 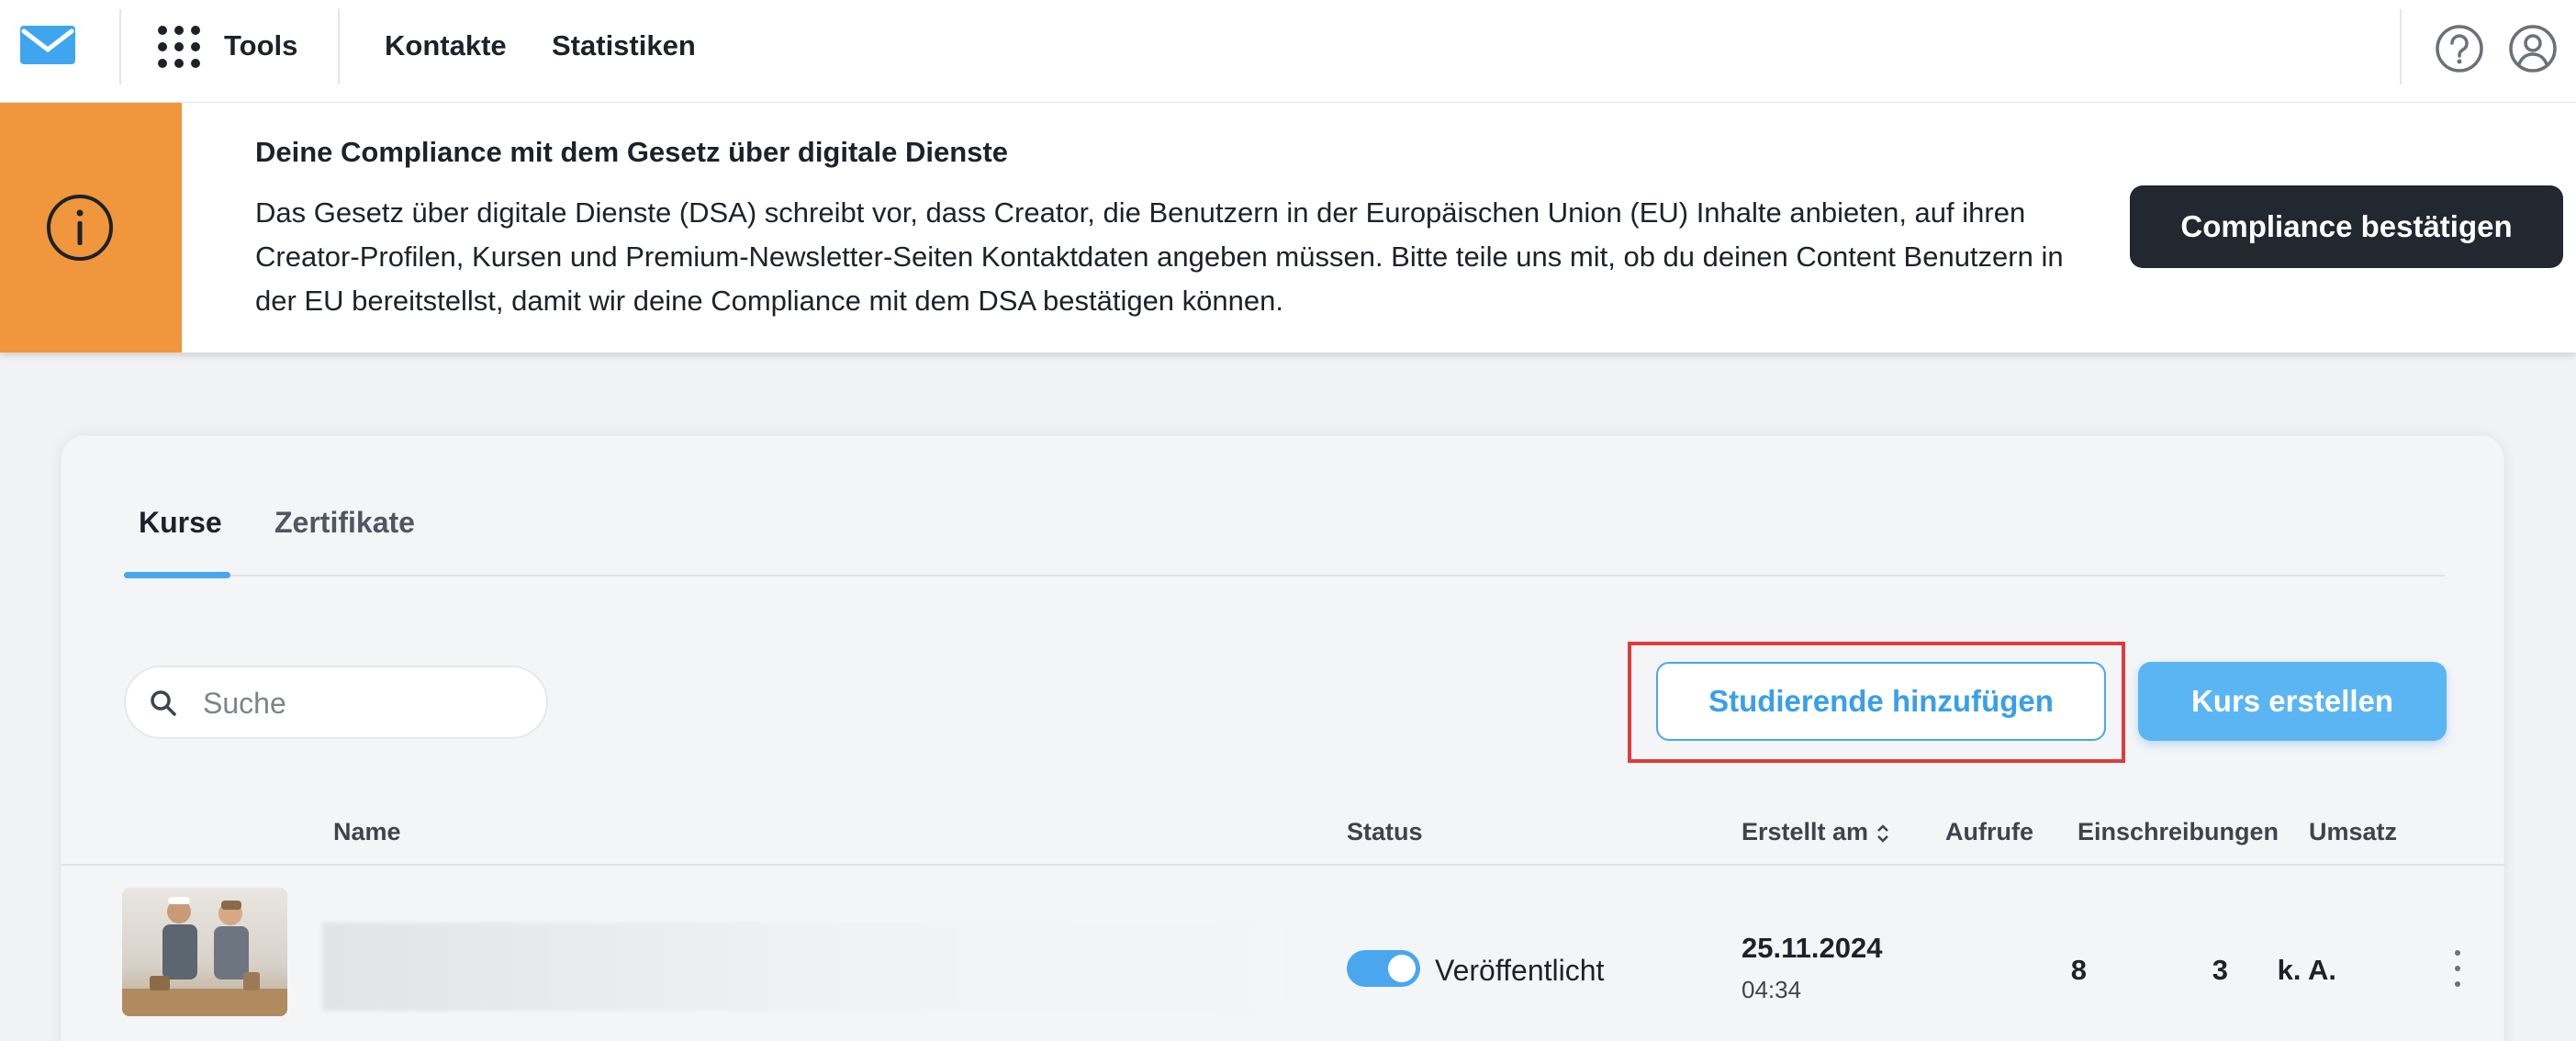 I want to click on sort-icon, so click(x=1883, y=833).